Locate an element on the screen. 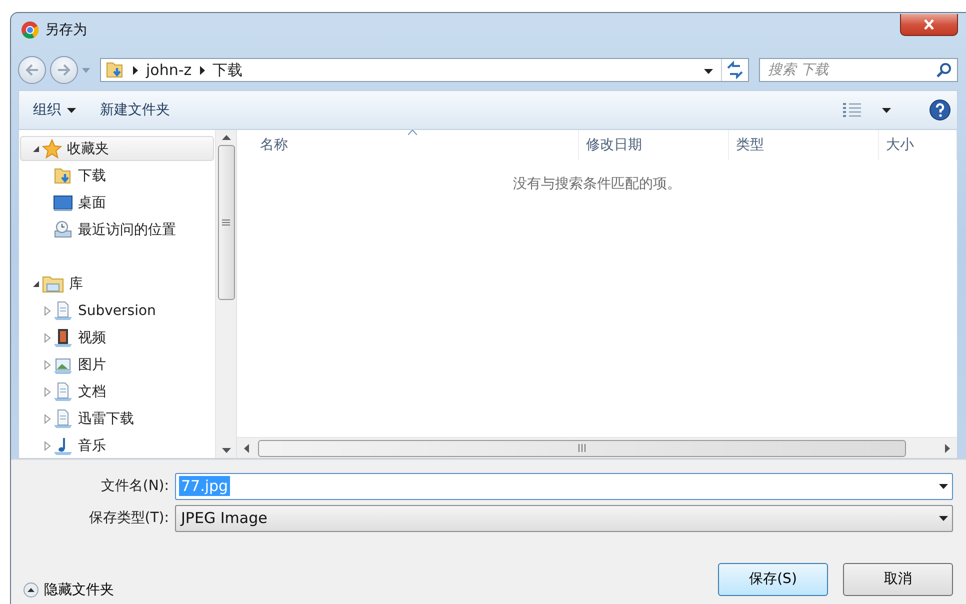 The height and width of the screenshot is (604, 966). column-header: 大小 is located at coordinates (918, 145).